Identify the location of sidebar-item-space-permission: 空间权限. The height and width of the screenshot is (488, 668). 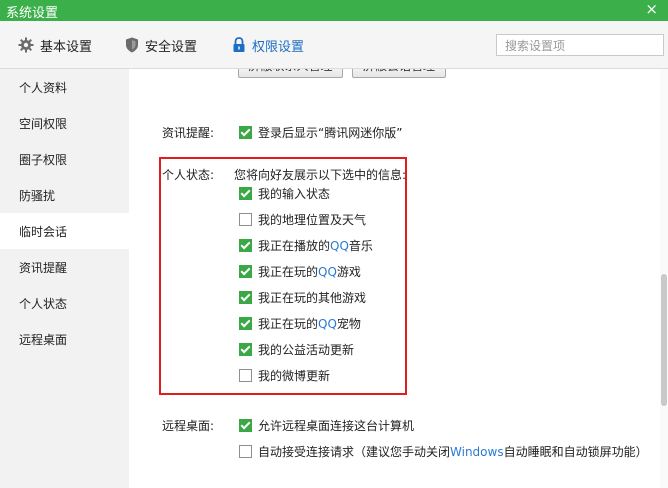
(64, 123).